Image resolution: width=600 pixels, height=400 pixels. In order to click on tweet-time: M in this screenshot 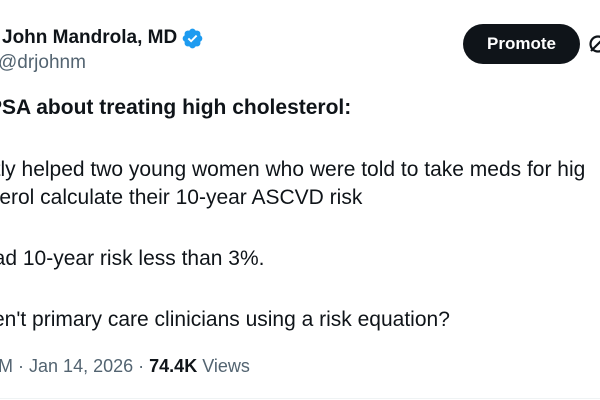, I will do `click(6, 366)`.